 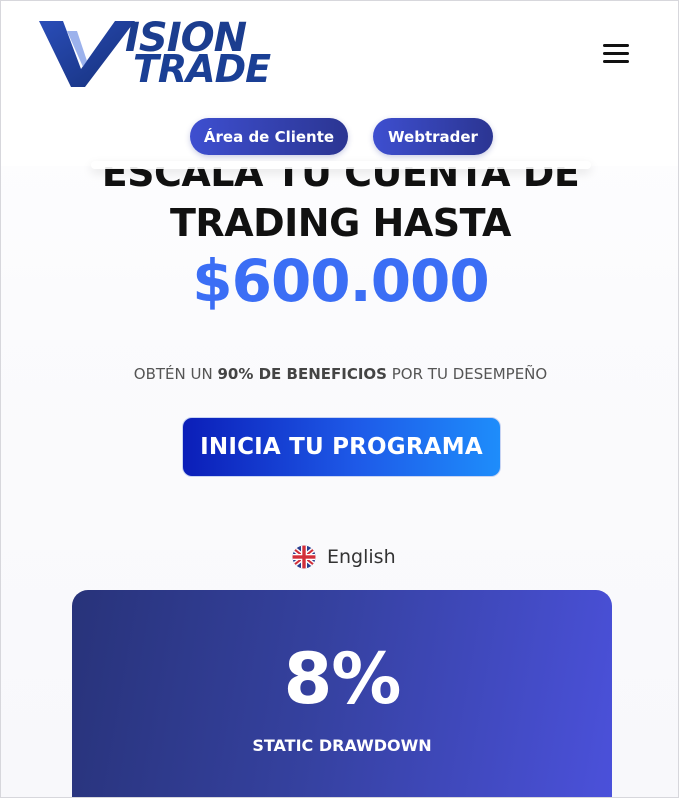 I want to click on language-selector: English, so click(x=342, y=557).